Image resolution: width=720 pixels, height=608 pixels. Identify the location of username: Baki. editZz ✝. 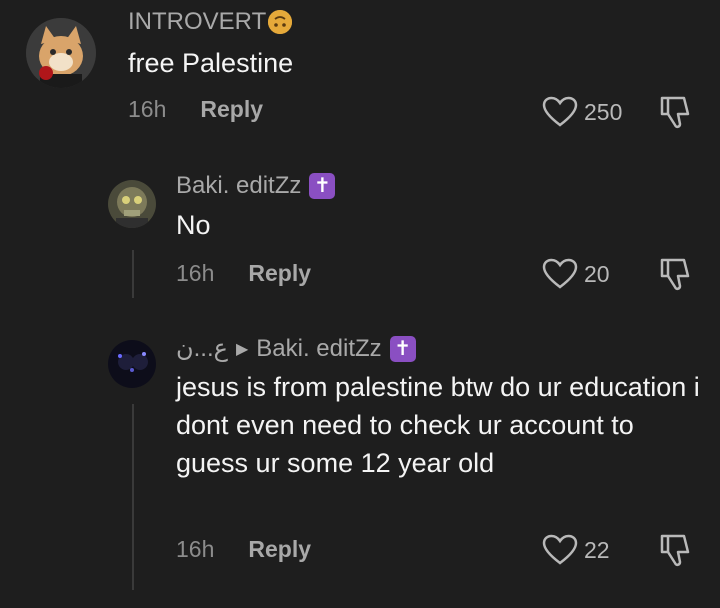
(256, 186).